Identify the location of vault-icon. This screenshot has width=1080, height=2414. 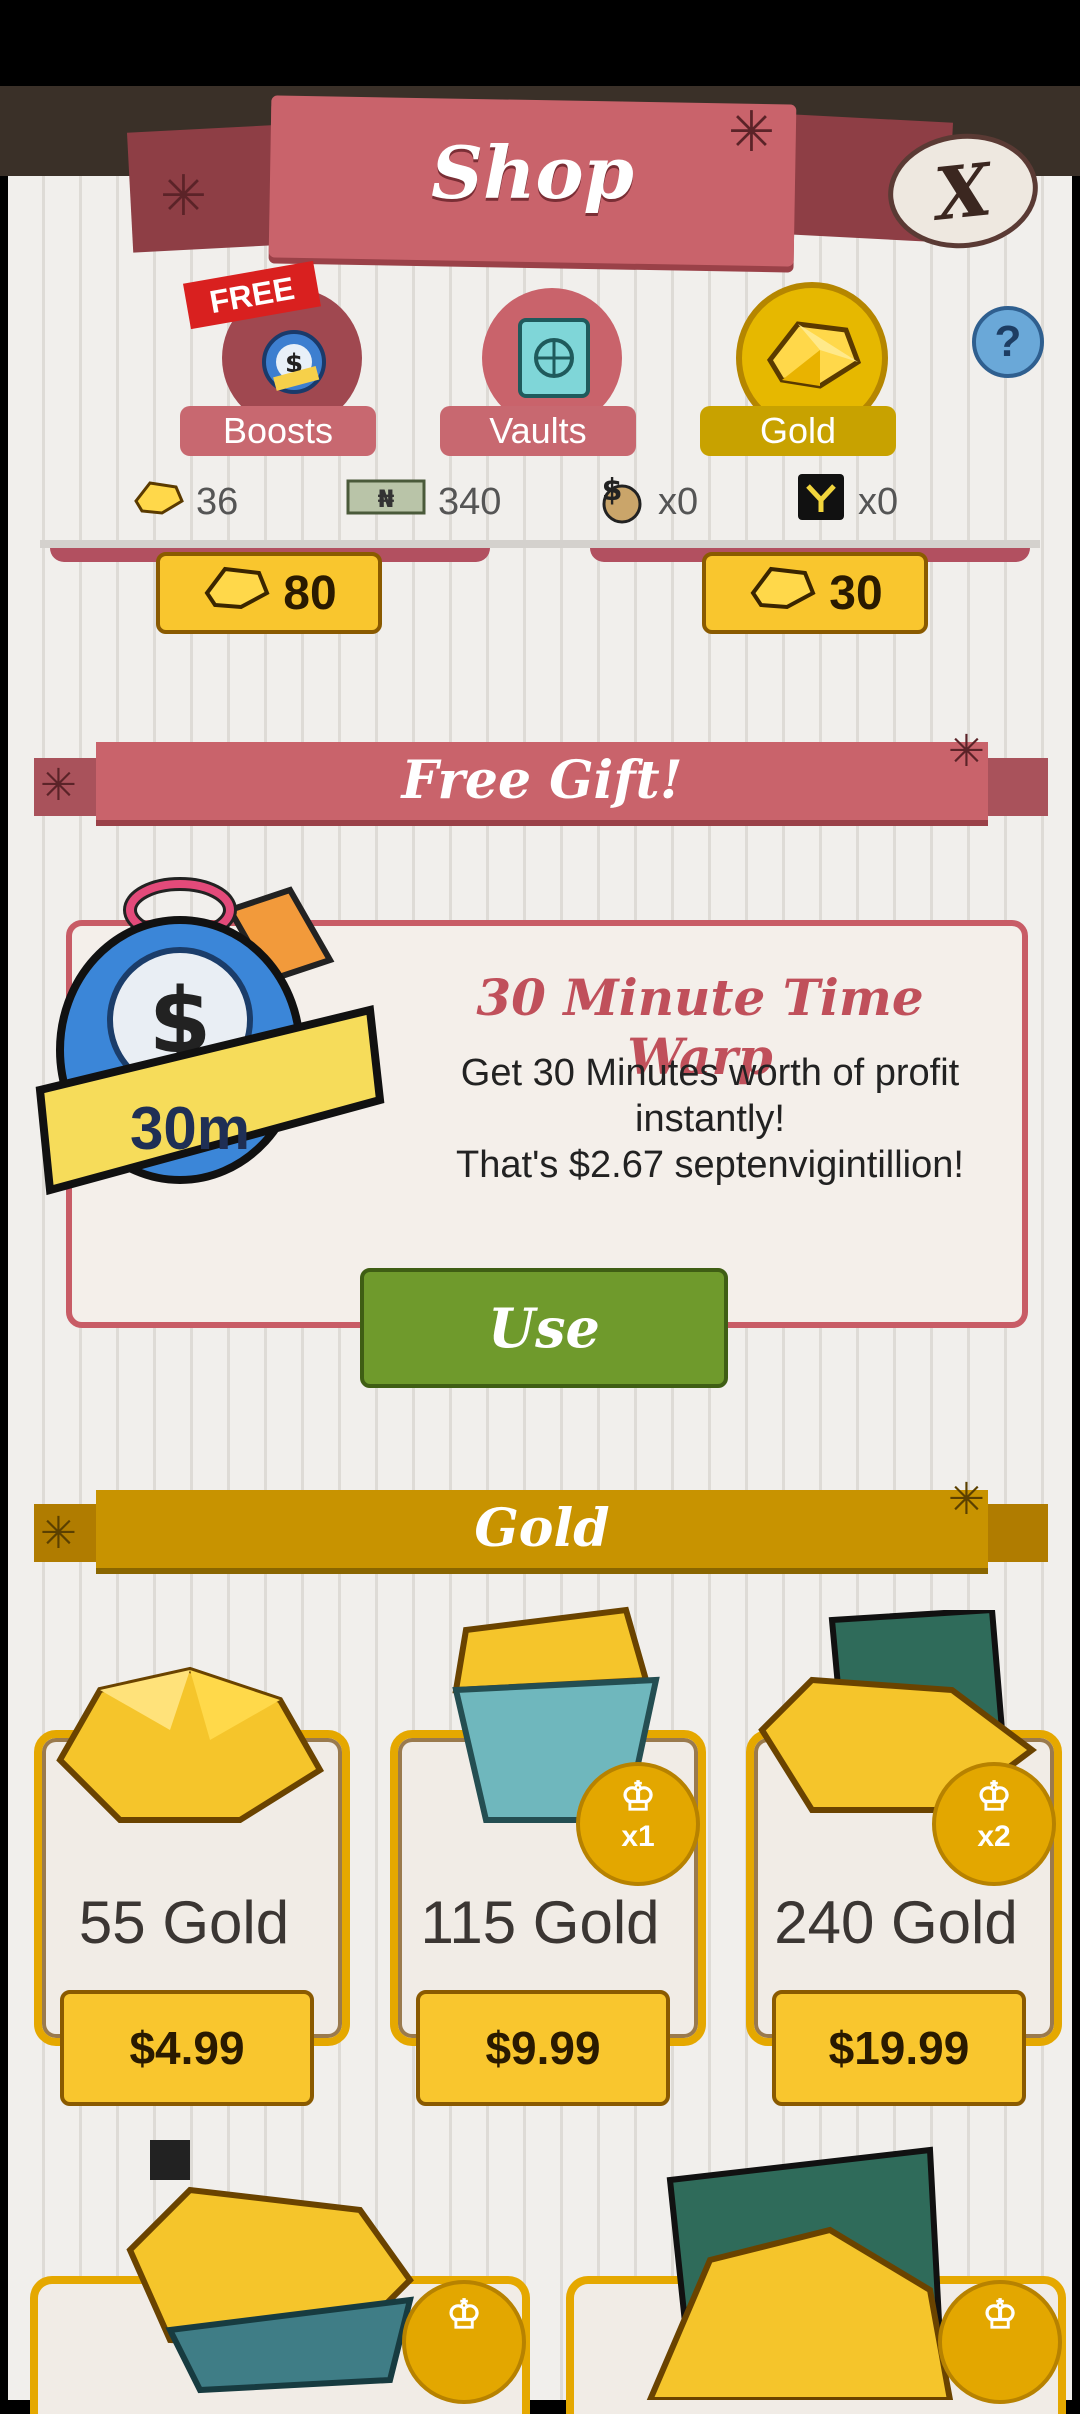
(554, 358).